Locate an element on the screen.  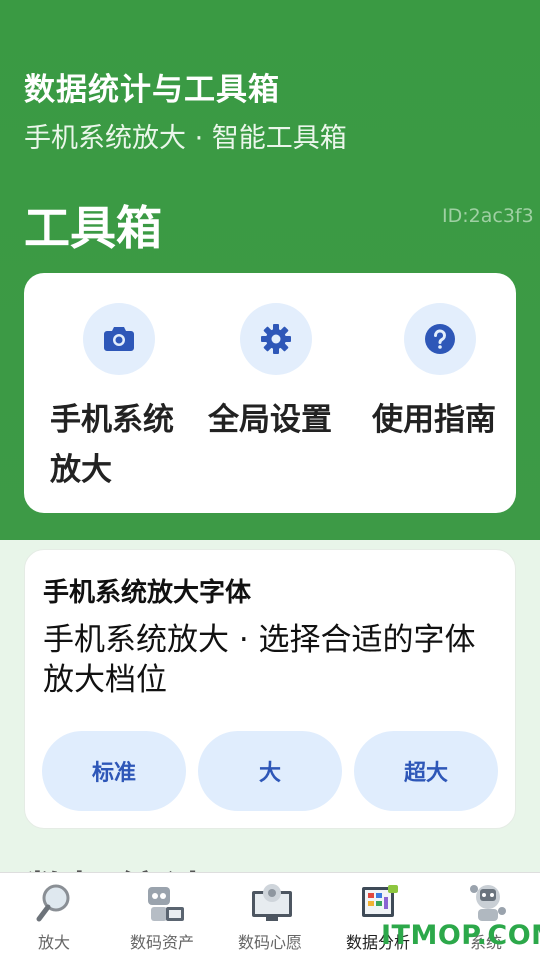
app-subtitle: 手机系统放大 · 智能工具箱 is located at coordinates (185, 138).